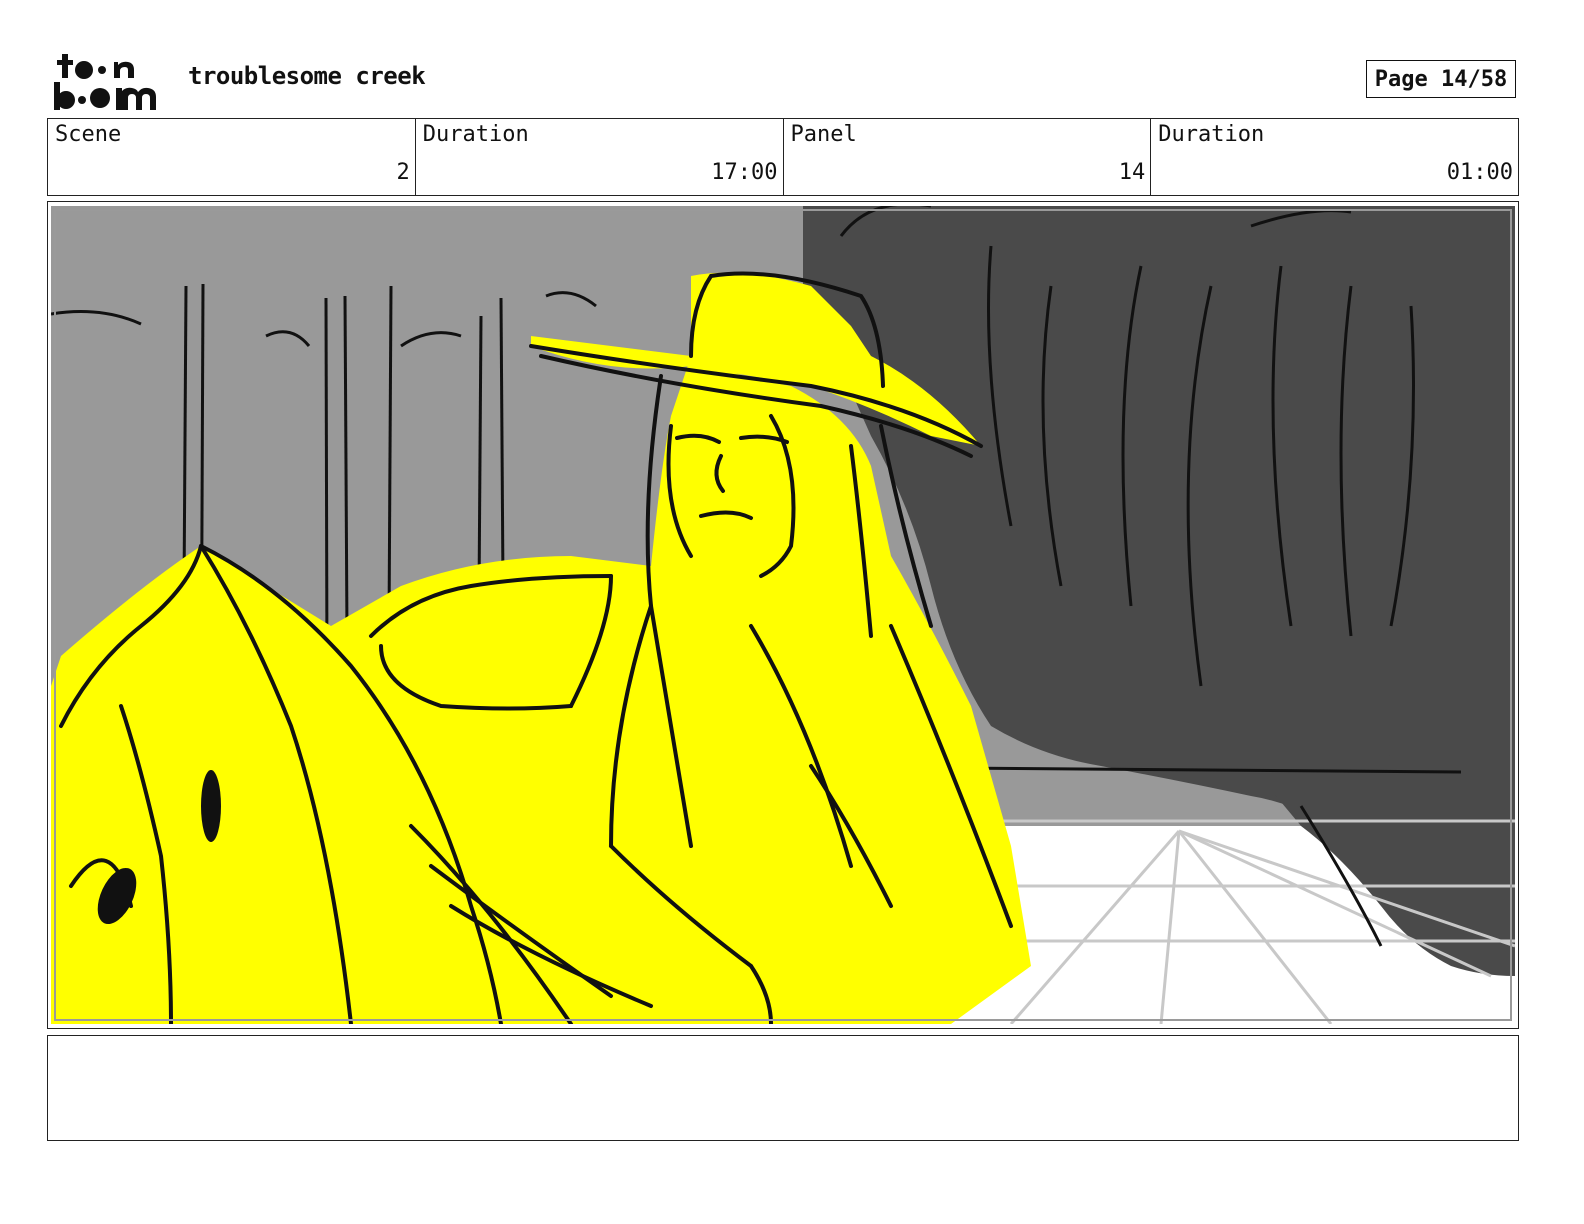  What do you see at coordinates (968, 157) in the screenshot?
I see `panel-cell: Panel 14` at bounding box center [968, 157].